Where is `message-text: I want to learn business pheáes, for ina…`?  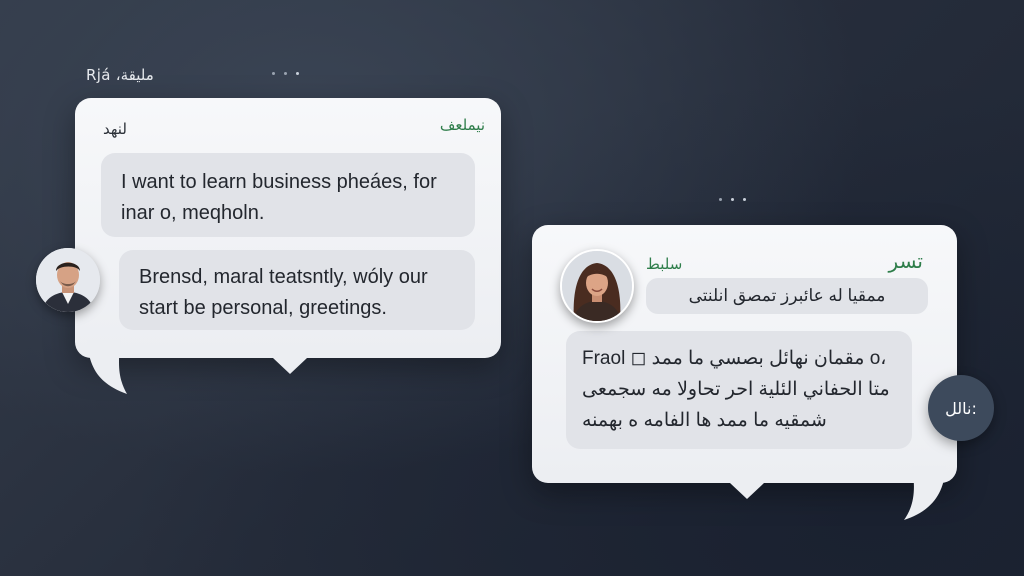
message-text: I want to learn business pheáes, for ina… is located at coordinates (279, 197).